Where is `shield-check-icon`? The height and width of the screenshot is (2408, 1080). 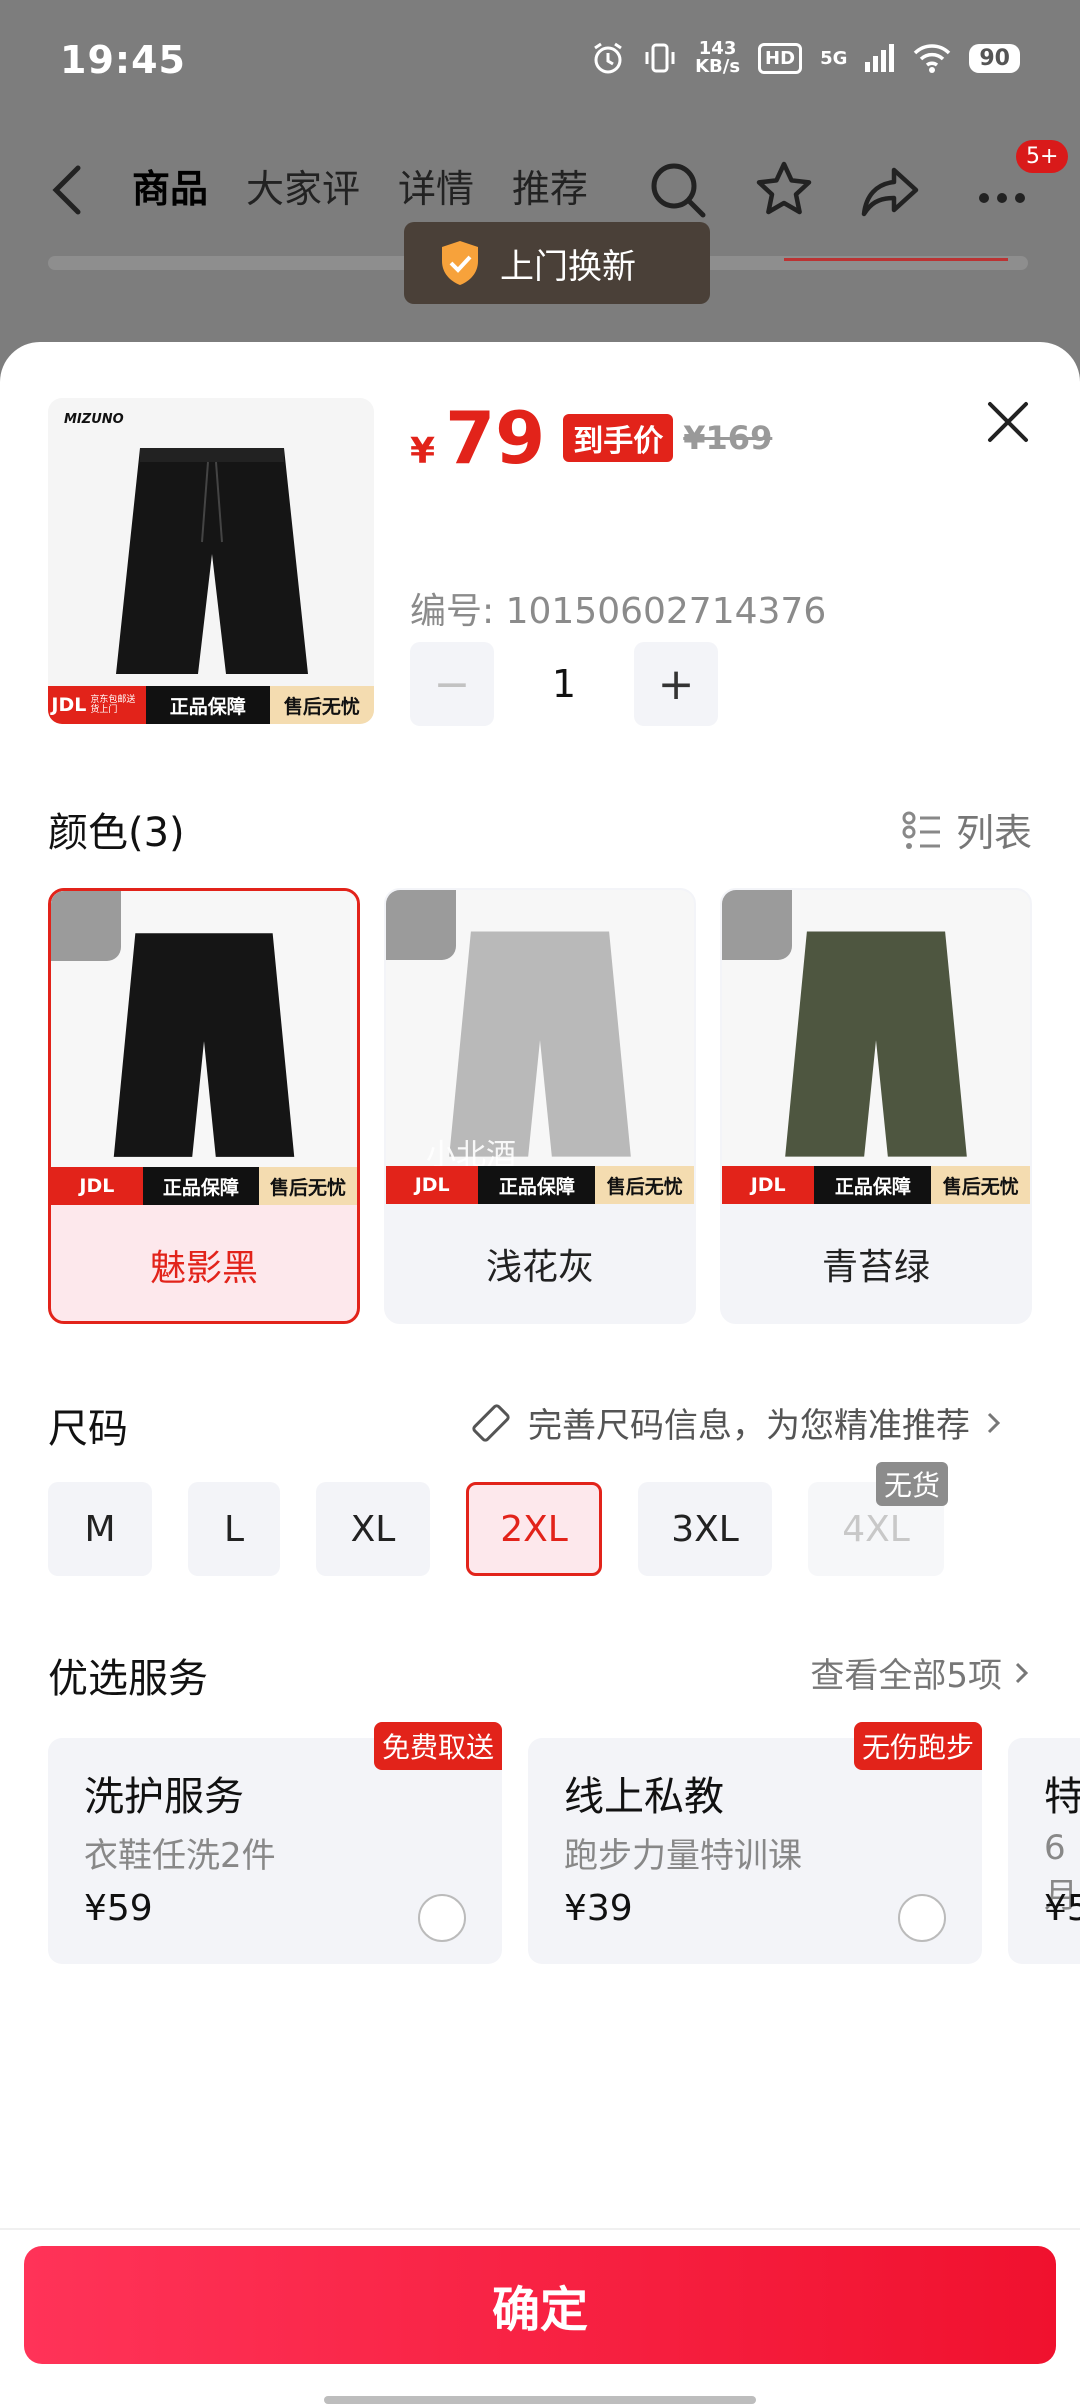 shield-check-icon is located at coordinates (460, 263).